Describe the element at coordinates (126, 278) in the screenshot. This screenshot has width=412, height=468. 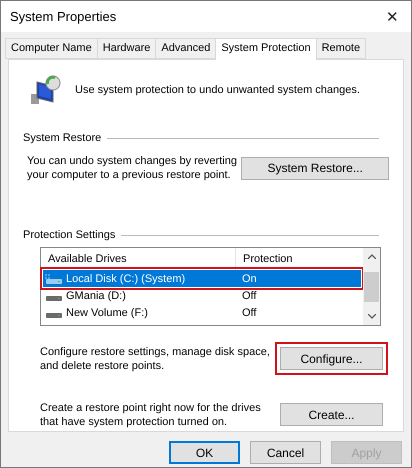
I see `drive-name: Local Disk (C:) (System)` at that location.